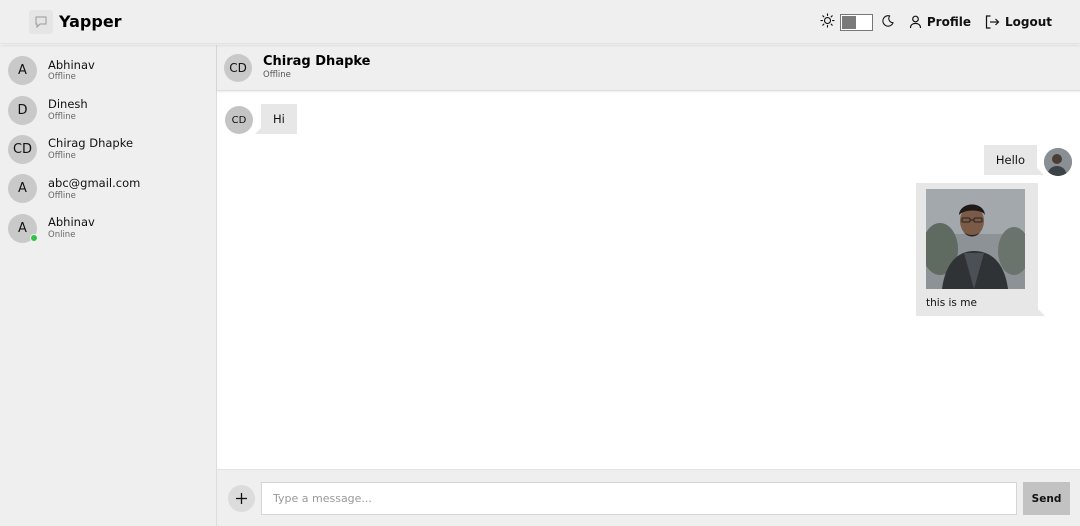 The image size is (1080, 526). What do you see at coordinates (1014, 160) in the screenshot?
I see `outgoing-message-bubble: Hello` at bounding box center [1014, 160].